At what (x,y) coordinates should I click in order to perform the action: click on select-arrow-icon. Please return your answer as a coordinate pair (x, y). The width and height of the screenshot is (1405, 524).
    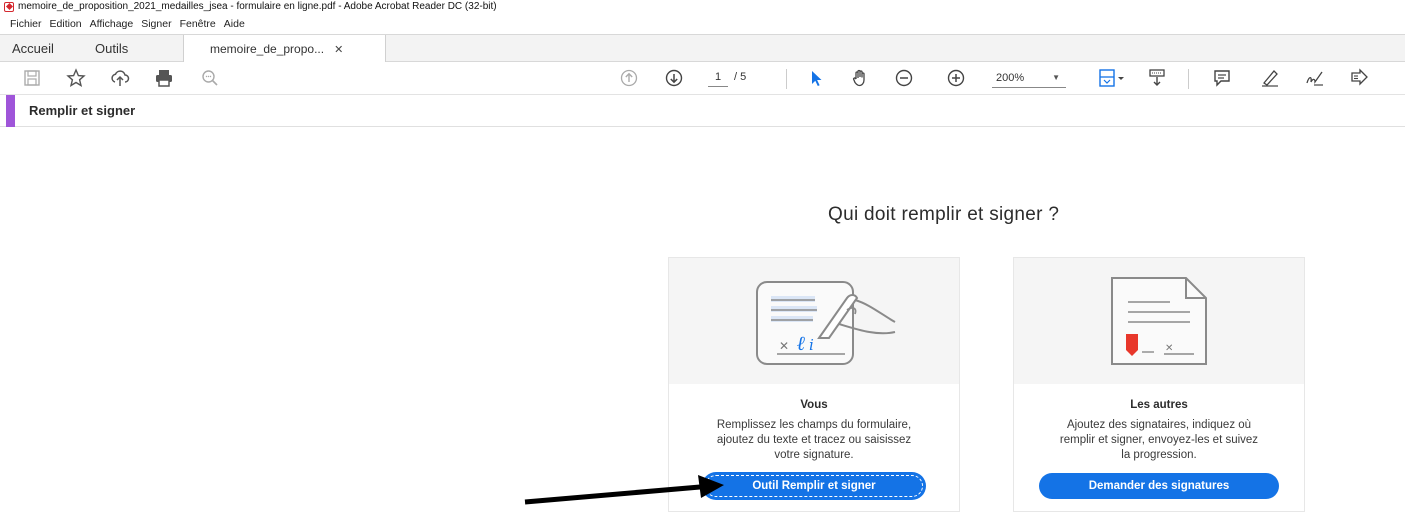
    Looking at the image, I should click on (816, 78).